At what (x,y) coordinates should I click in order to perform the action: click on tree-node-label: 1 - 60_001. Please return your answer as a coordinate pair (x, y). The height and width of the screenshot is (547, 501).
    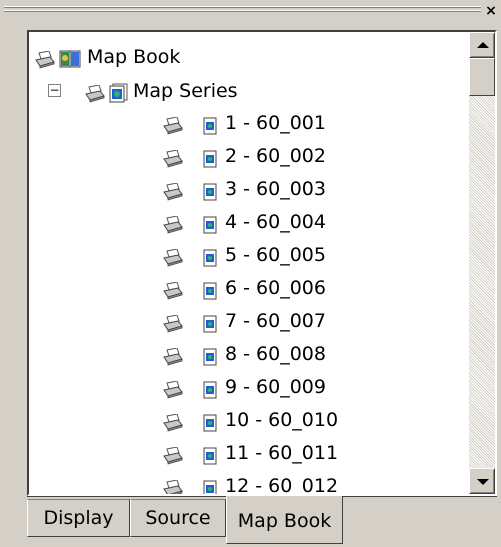
    Looking at the image, I should click on (275, 123).